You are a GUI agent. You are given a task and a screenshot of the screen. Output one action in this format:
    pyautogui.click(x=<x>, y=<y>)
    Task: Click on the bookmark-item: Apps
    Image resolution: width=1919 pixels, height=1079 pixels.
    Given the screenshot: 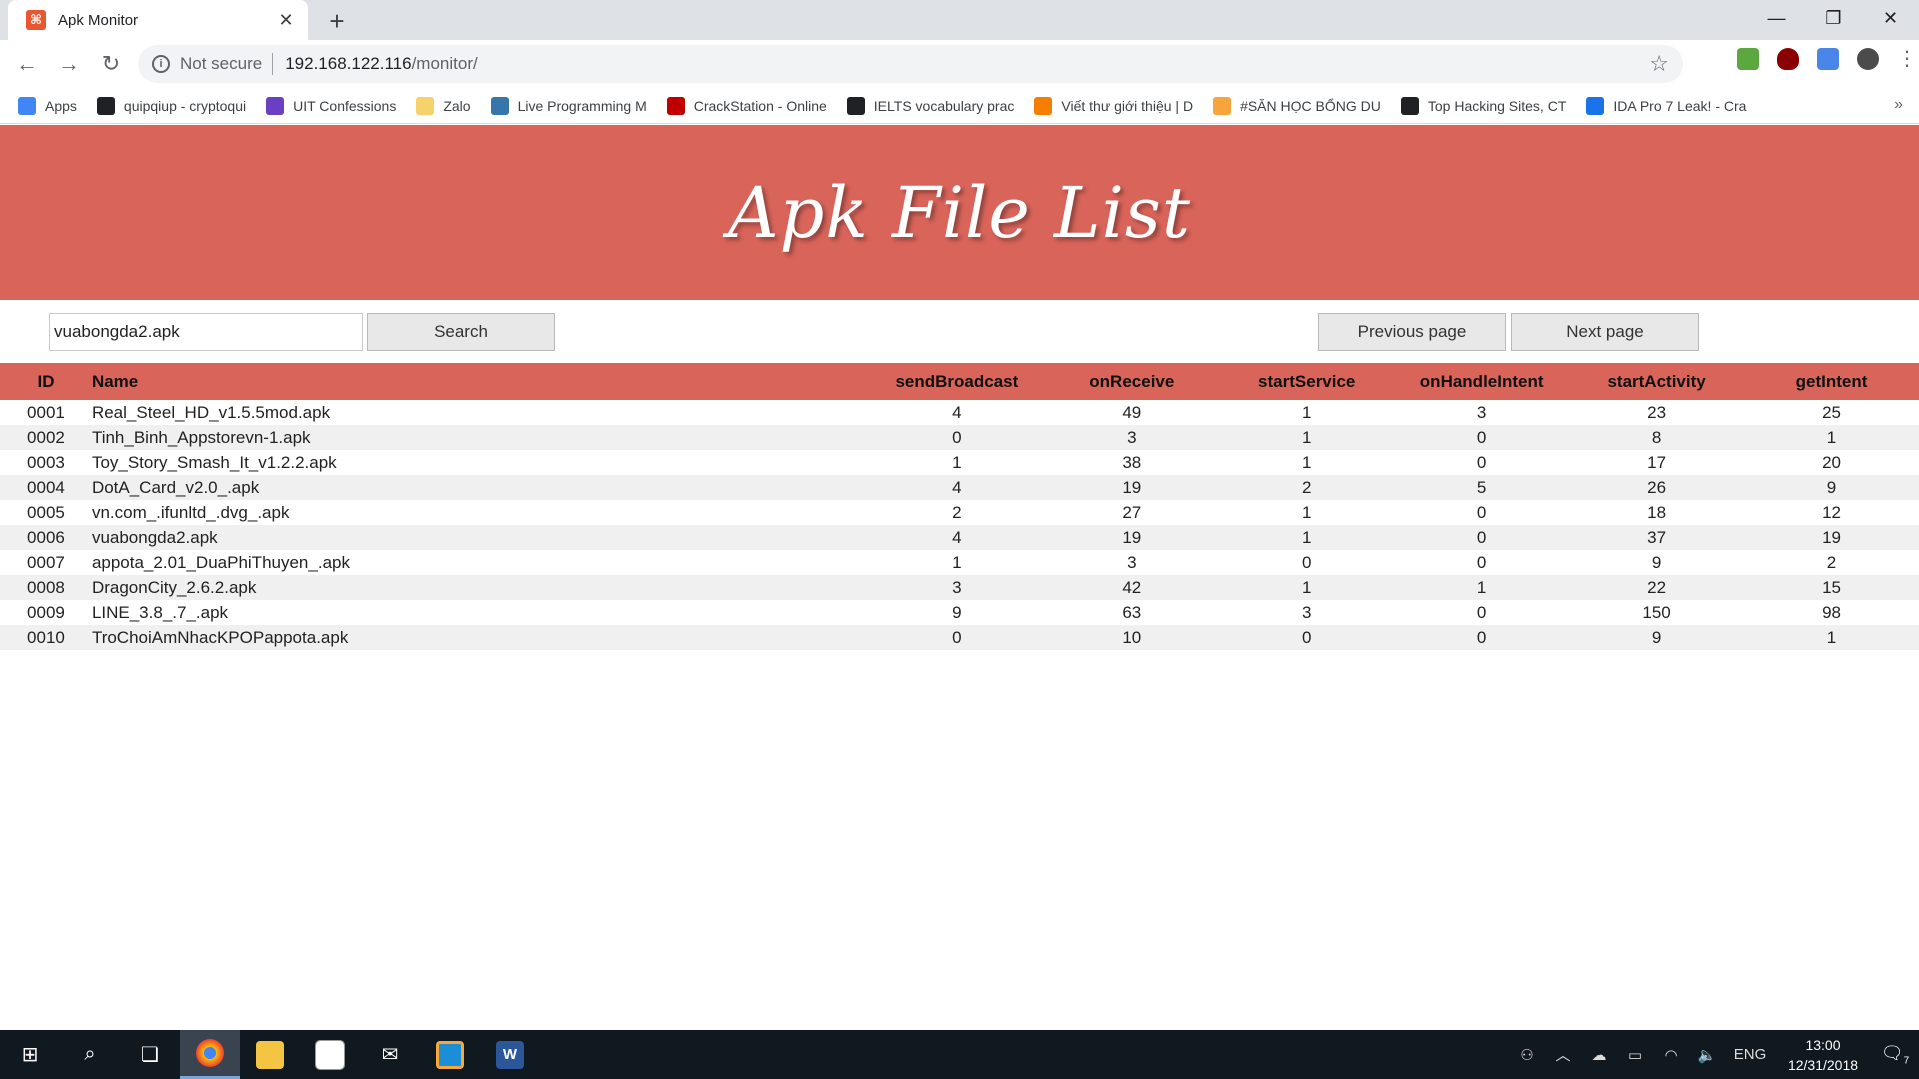 What is the action you would take?
    pyautogui.click(x=47, y=105)
    